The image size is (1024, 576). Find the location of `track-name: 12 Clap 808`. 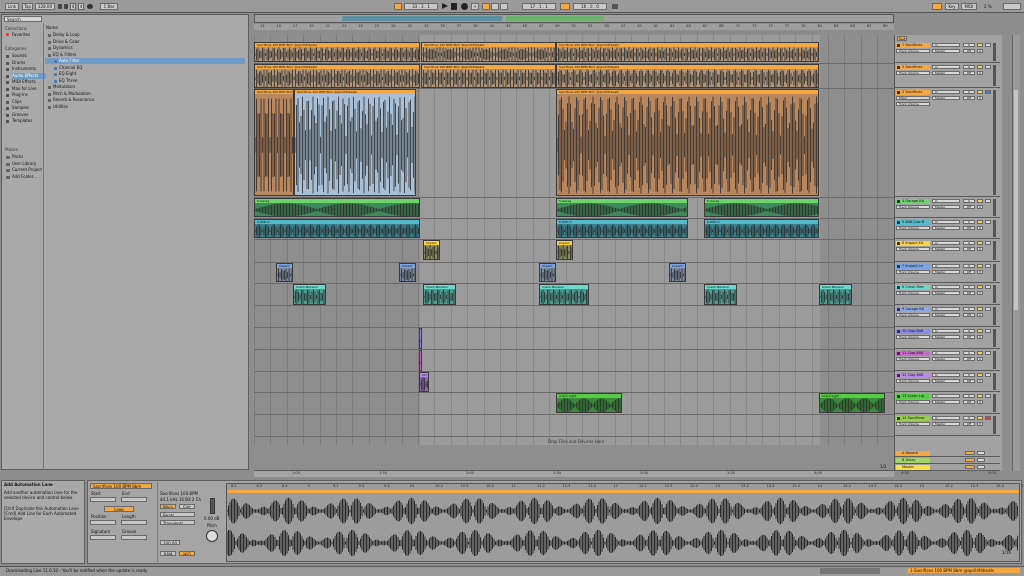

track-name: 12 Clap 808 is located at coordinates (913, 375).